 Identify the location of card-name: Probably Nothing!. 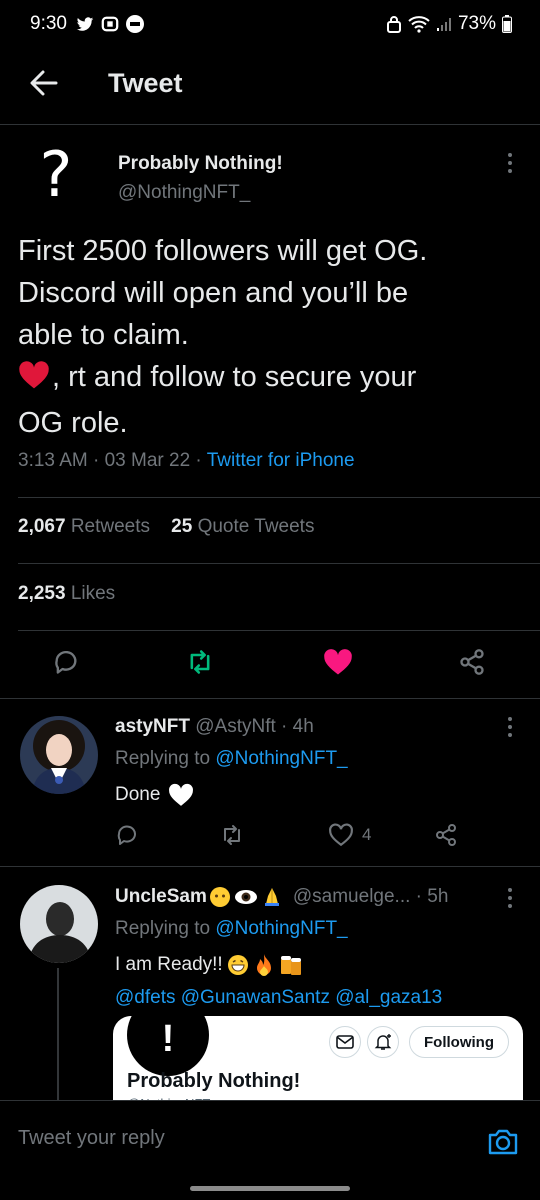
(214, 1081).